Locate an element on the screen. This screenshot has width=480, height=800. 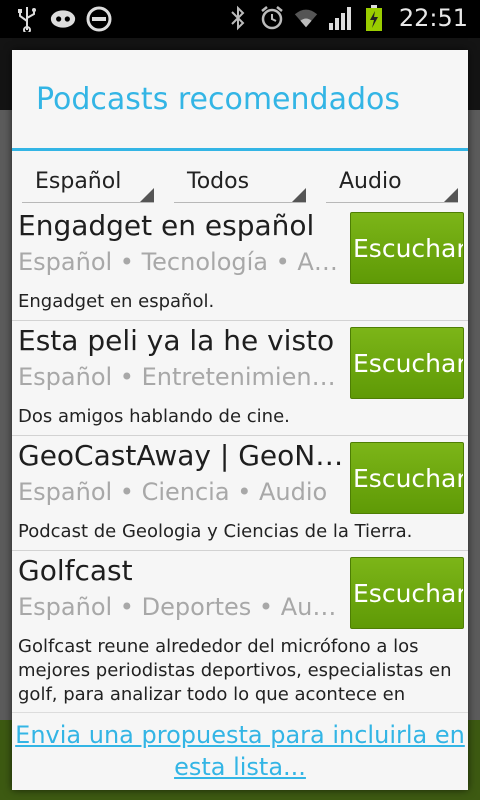
language-spinner: Español is located at coordinates (88, 184).